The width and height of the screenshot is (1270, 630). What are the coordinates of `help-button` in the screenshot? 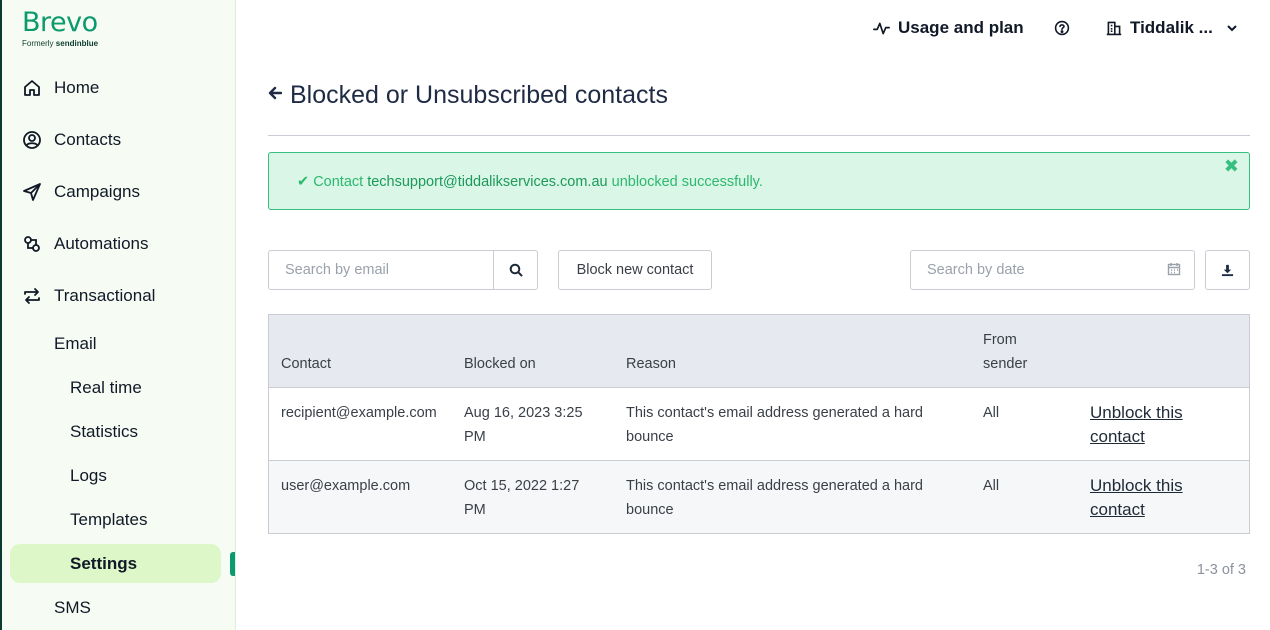 It's located at (1066, 28).